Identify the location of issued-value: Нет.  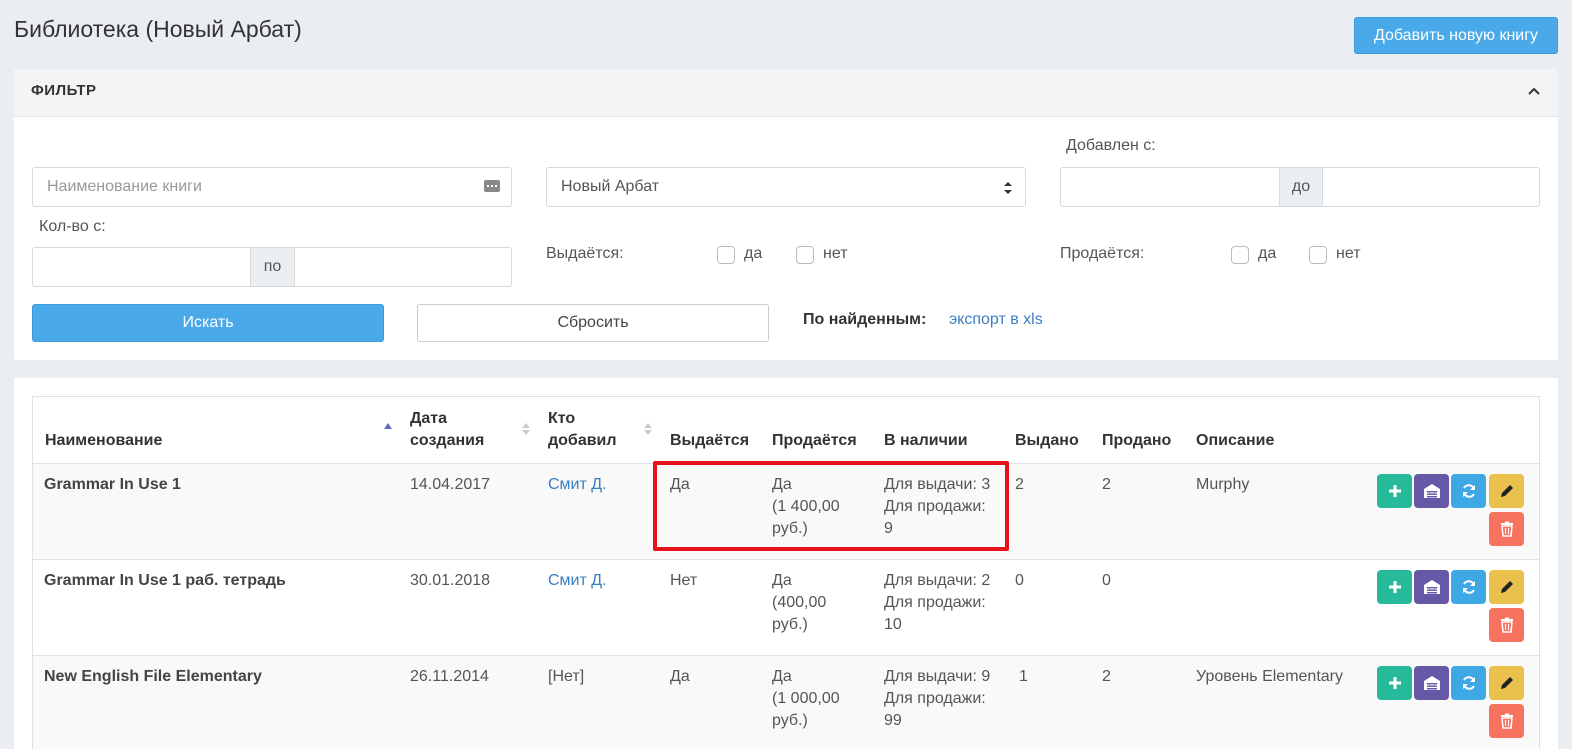
(684, 580).